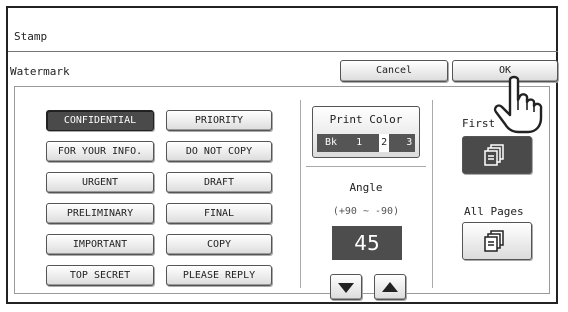 This screenshot has height=312, width=568. What do you see at coordinates (494, 211) in the screenshot?
I see `all-pages-label: All Pages` at bounding box center [494, 211].